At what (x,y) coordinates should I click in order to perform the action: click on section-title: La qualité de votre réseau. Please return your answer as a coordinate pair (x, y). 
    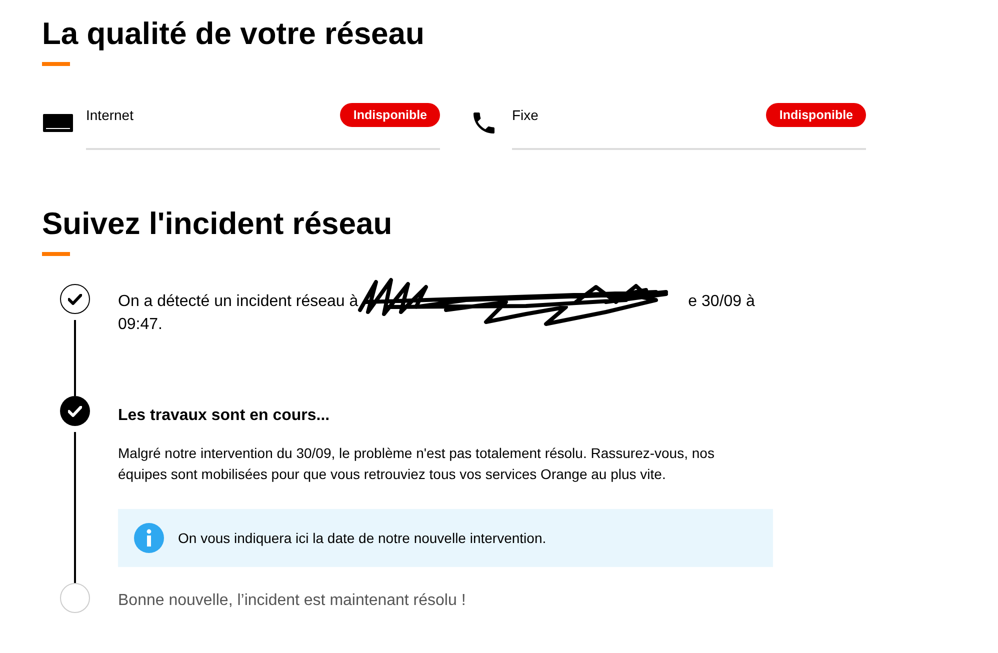
    Looking at the image, I should click on (234, 34).